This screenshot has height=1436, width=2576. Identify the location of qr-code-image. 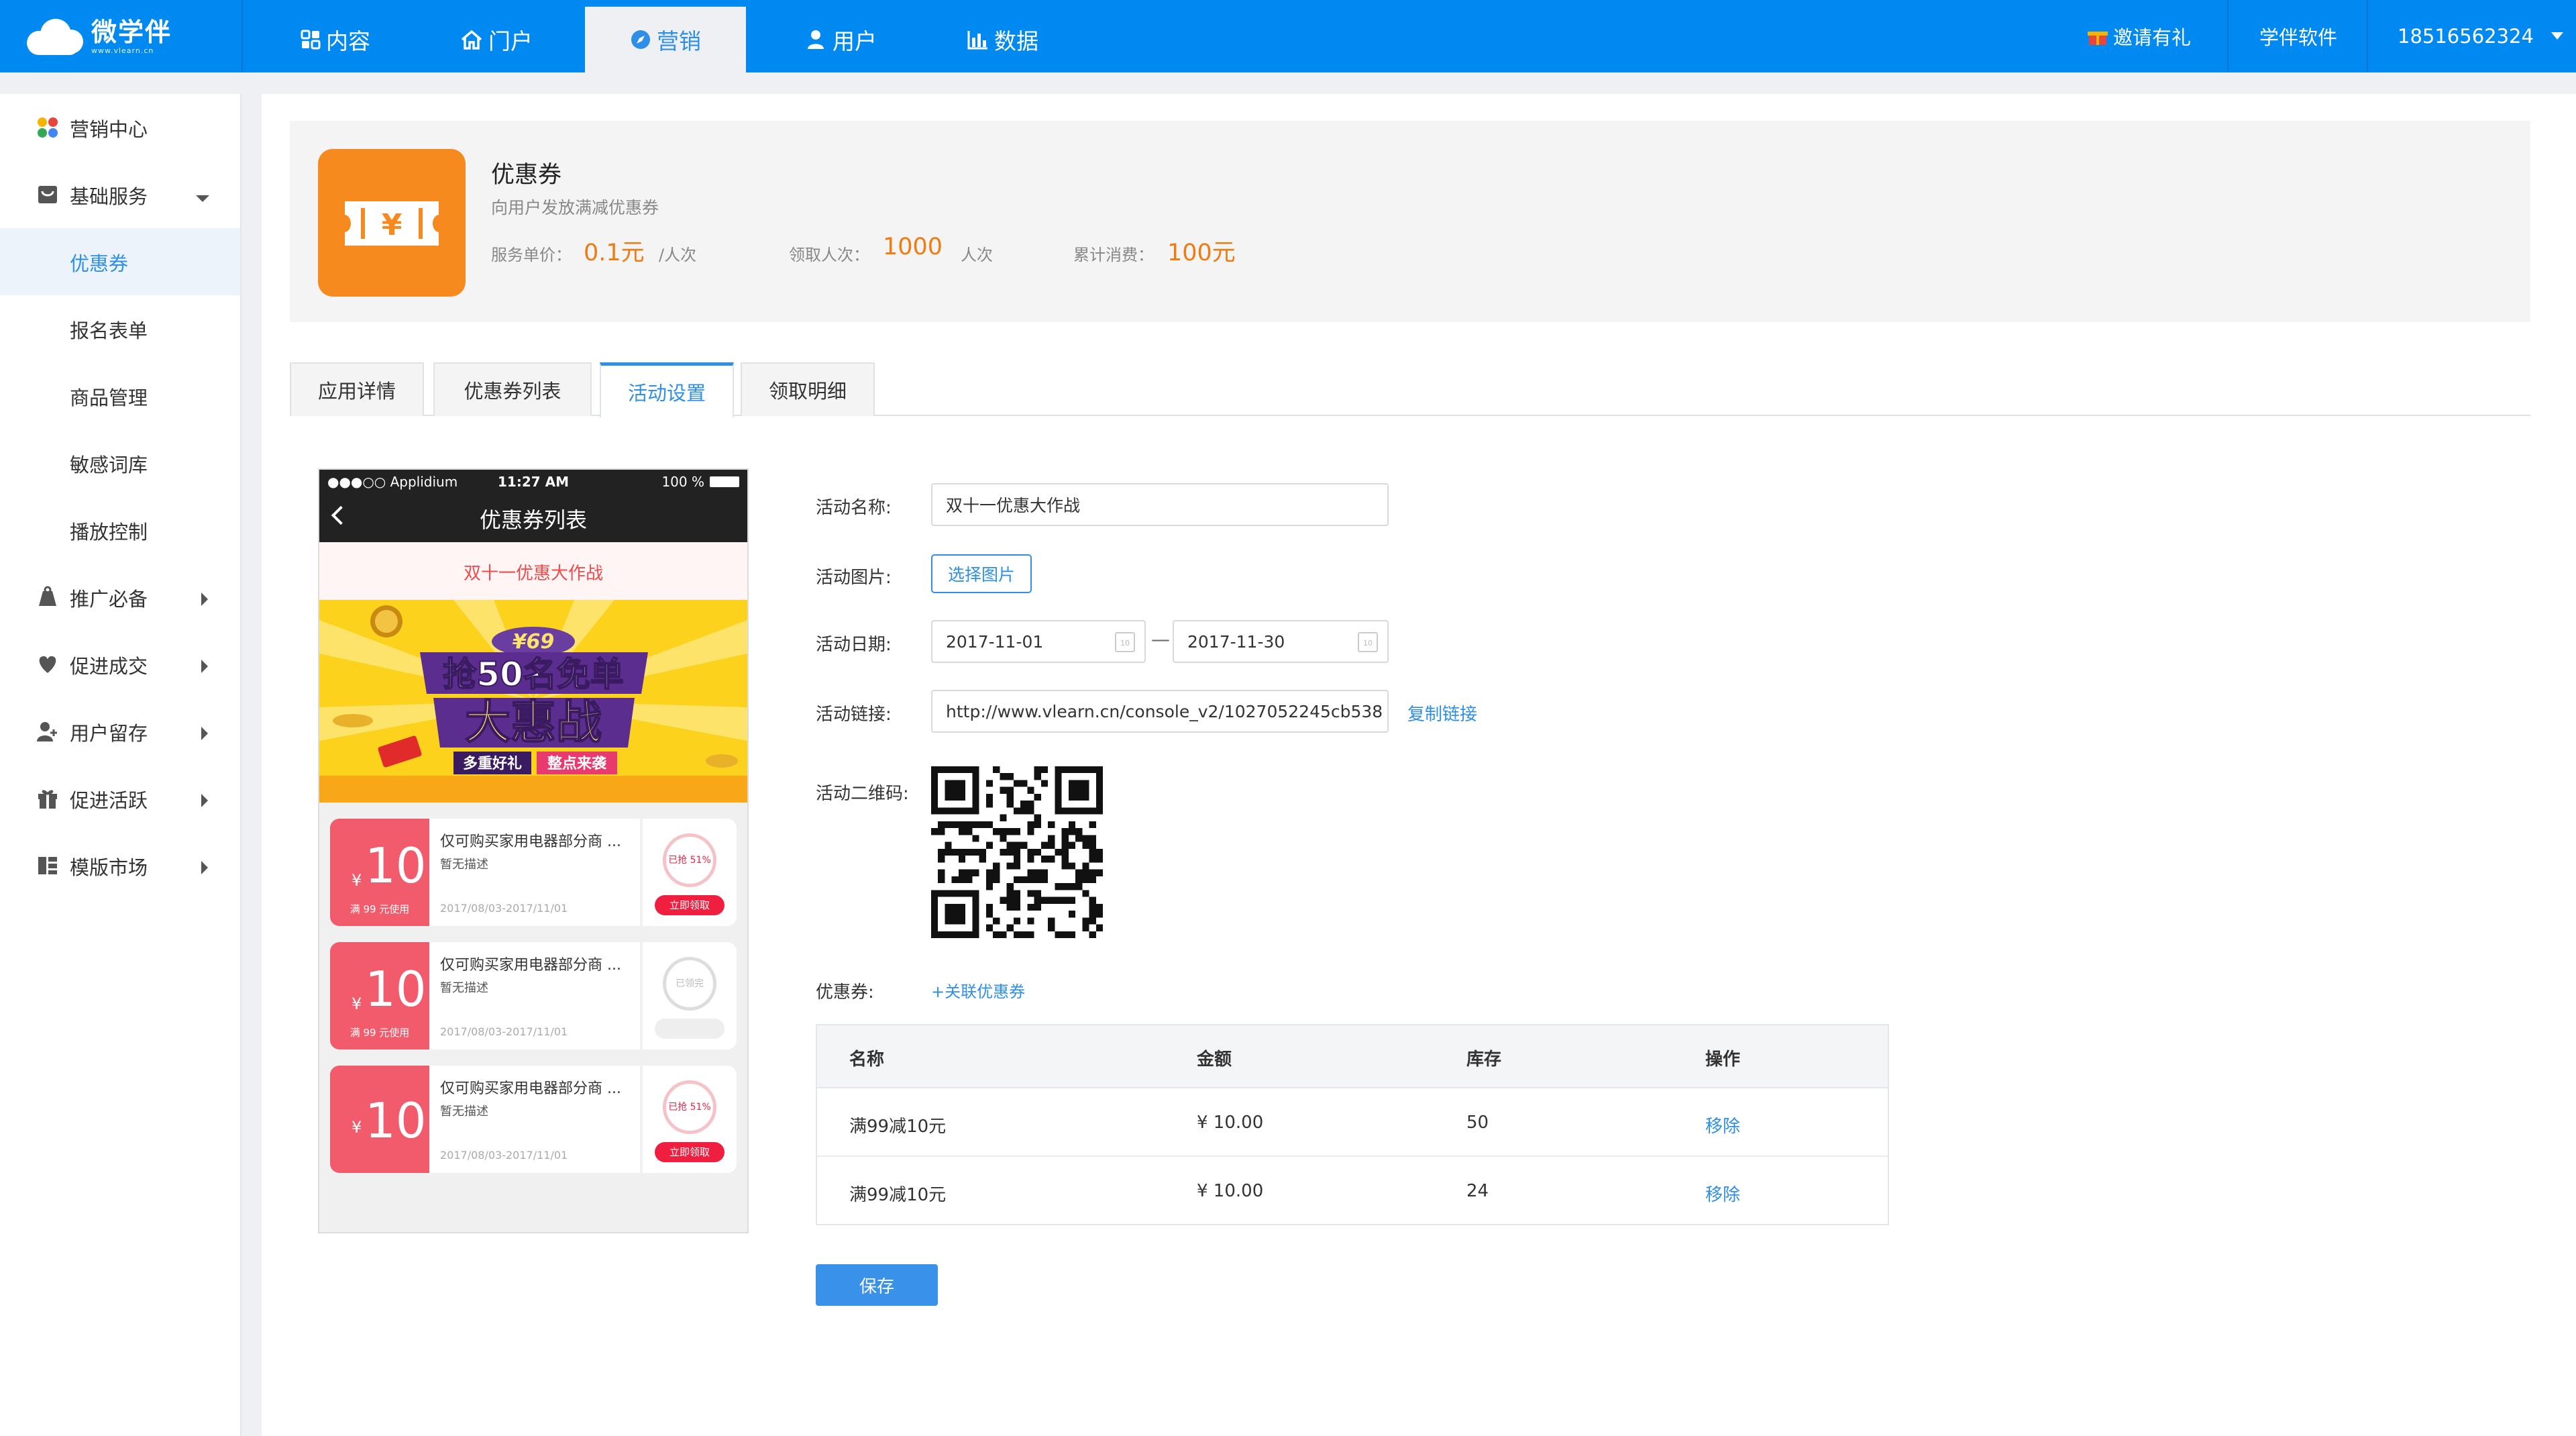
(1017, 852).